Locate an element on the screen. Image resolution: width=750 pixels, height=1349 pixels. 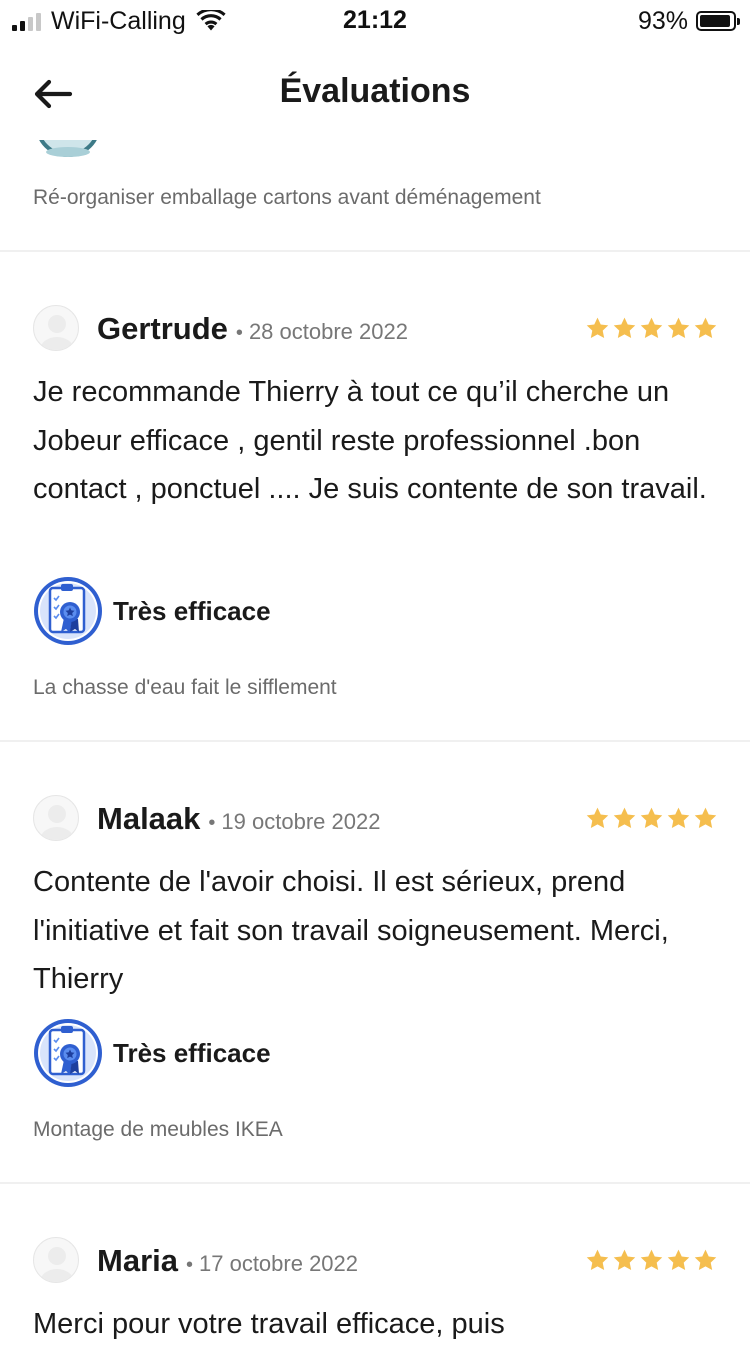
review-date: 17 octobre 2022 is located at coordinates (279, 1263).